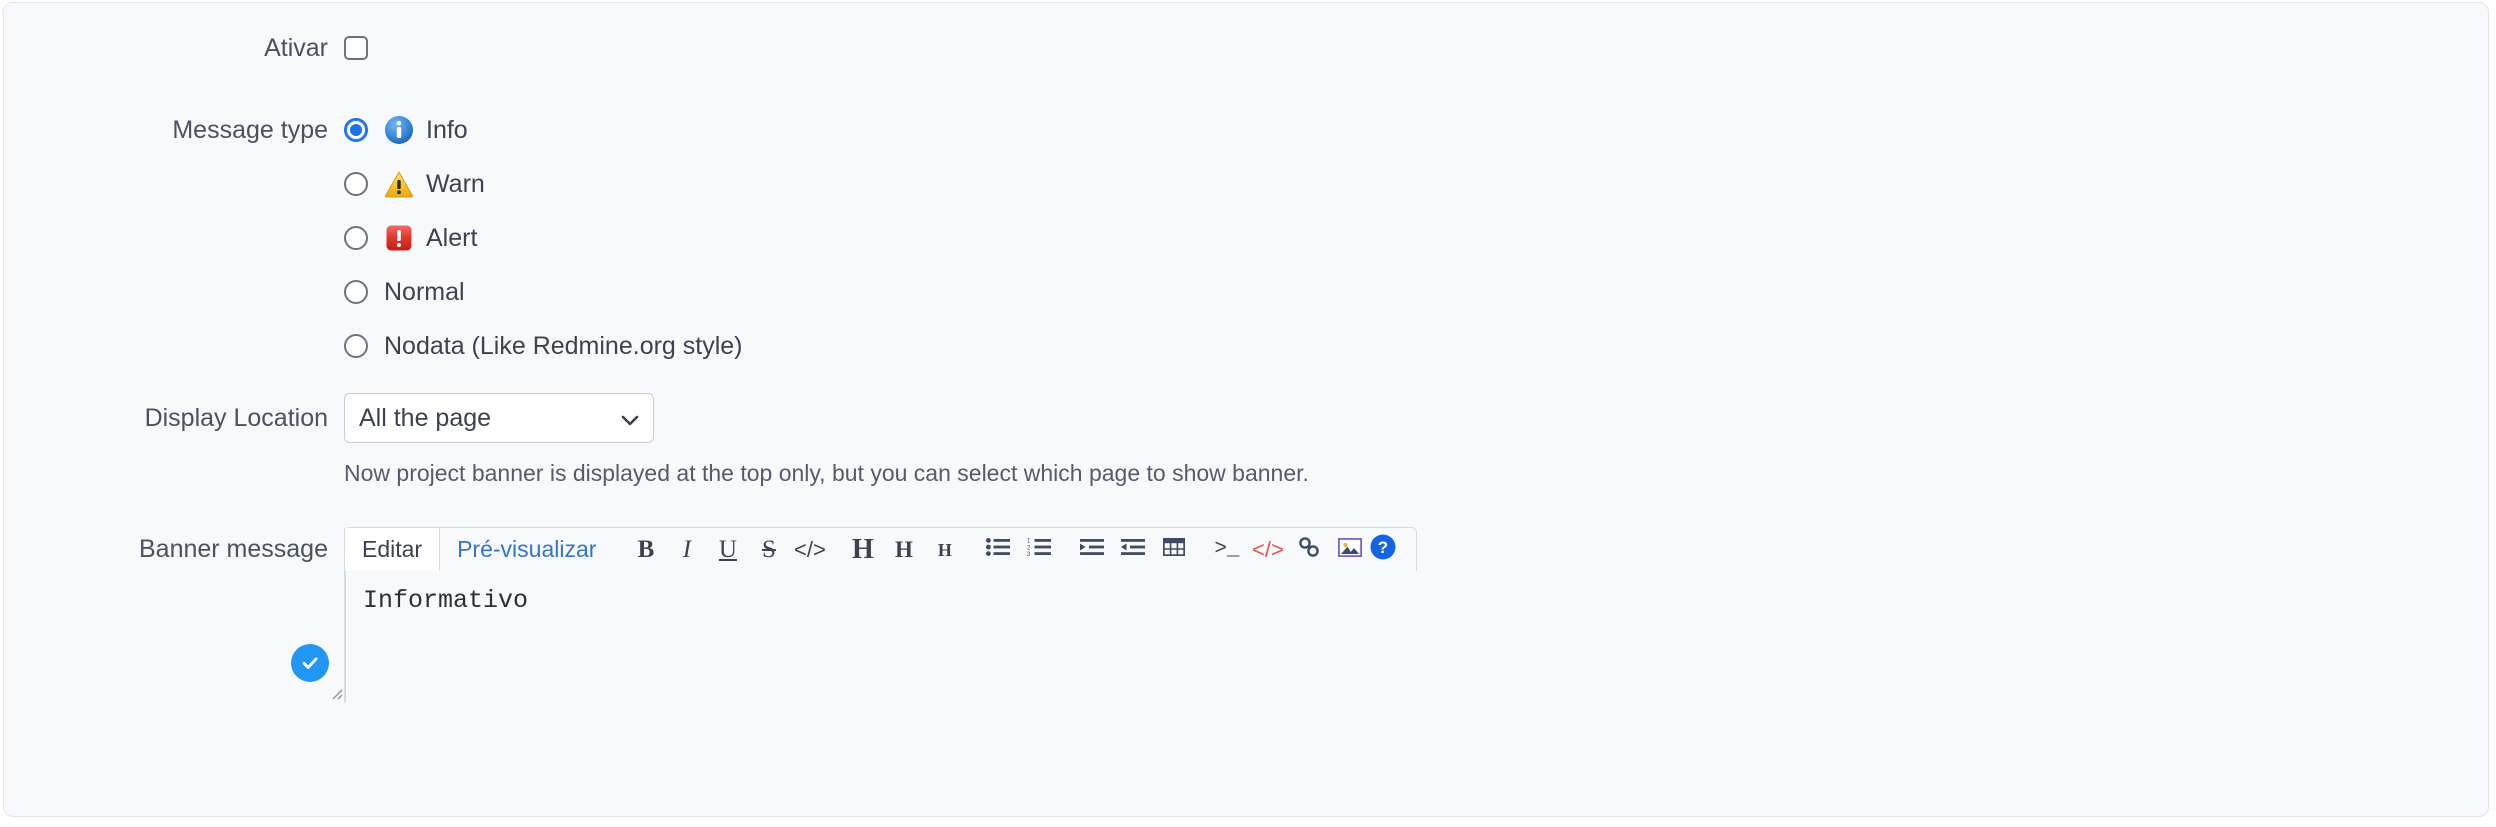  I want to click on display-location-value: All the page, so click(425, 417).